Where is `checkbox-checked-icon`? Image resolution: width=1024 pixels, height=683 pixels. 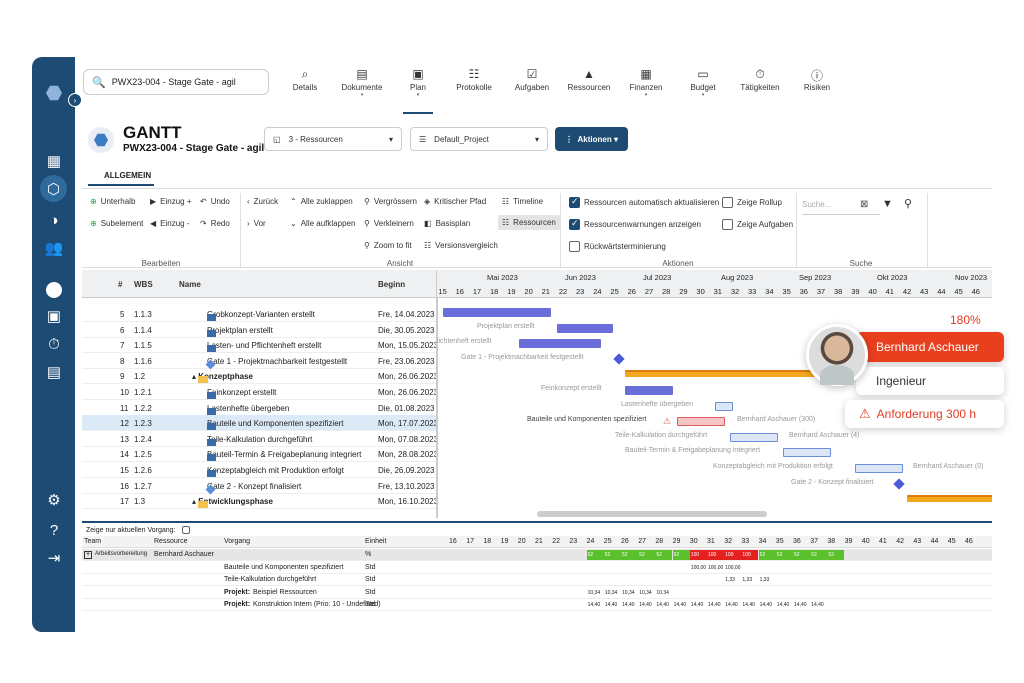 checkbox-checked-icon is located at coordinates (574, 224).